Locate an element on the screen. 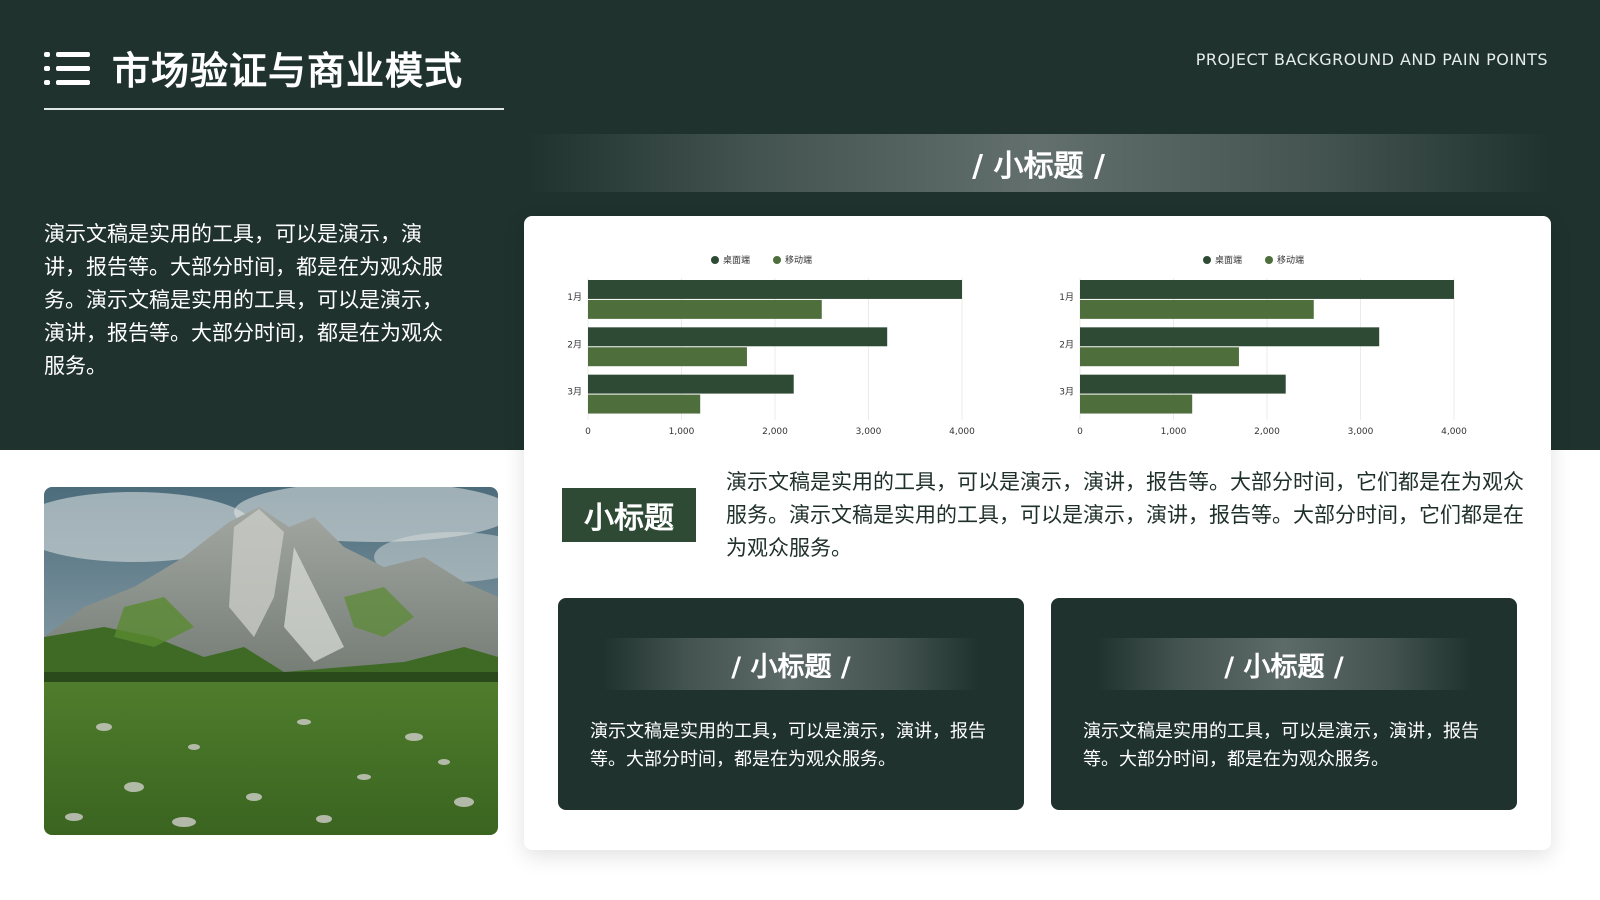 The height and width of the screenshot is (900, 1600). title-underline is located at coordinates (274, 109).